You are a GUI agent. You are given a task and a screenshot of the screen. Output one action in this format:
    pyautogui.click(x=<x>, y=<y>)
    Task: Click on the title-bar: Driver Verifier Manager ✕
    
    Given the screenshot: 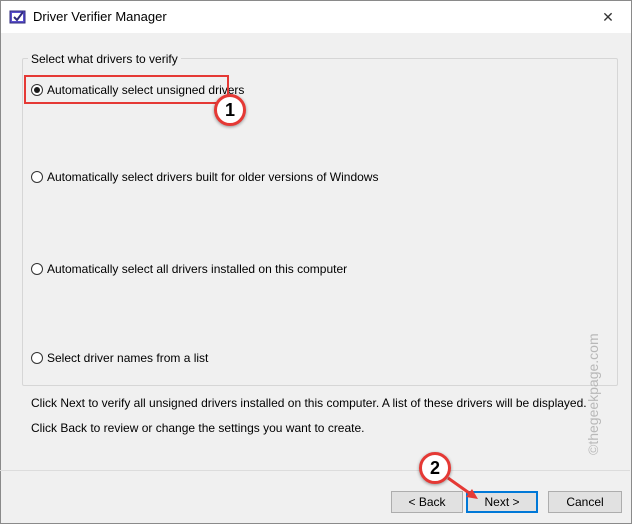 What is the action you would take?
    pyautogui.click(x=316, y=17)
    